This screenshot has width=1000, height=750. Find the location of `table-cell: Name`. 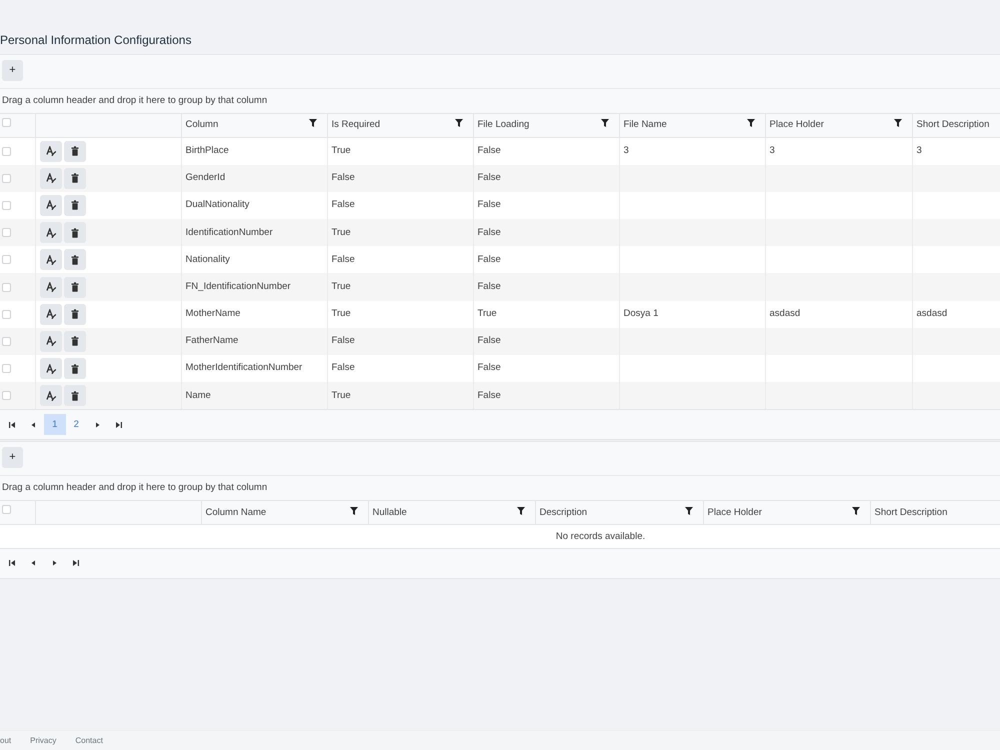

table-cell: Name is located at coordinates (254, 396).